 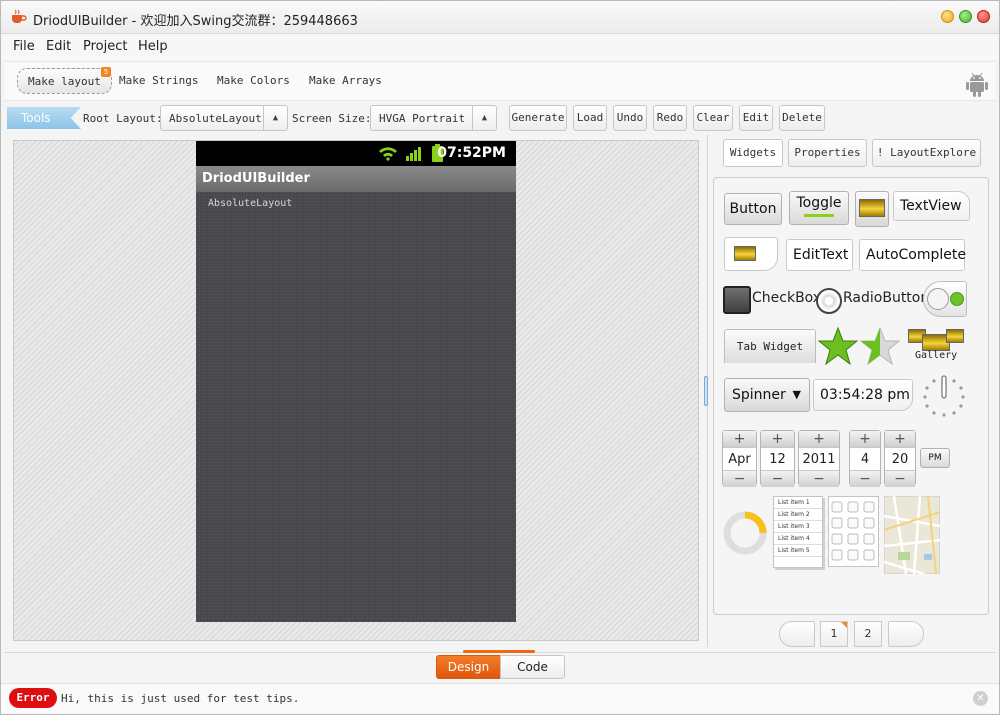 What do you see at coordinates (630, 118) in the screenshot?
I see `undo-button: Undo` at bounding box center [630, 118].